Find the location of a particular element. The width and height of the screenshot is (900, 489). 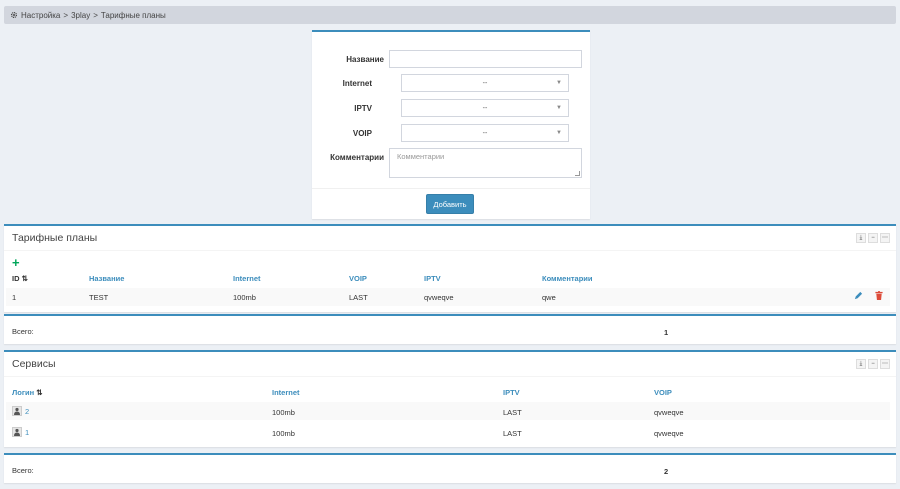

voip-select: -- ▼ is located at coordinates (485, 133).